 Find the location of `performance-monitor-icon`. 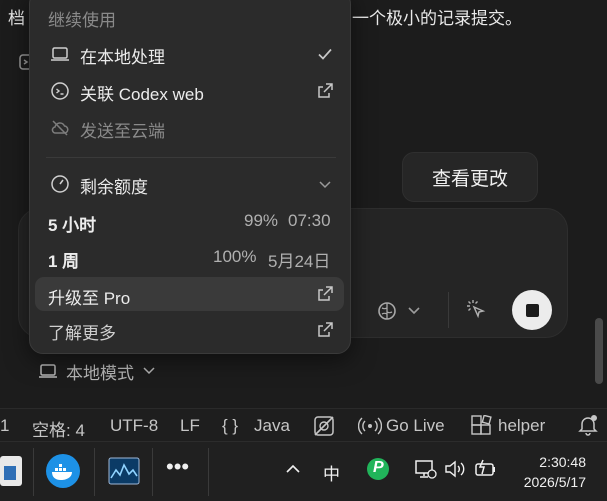

performance-monitor-icon is located at coordinates (124, 471).